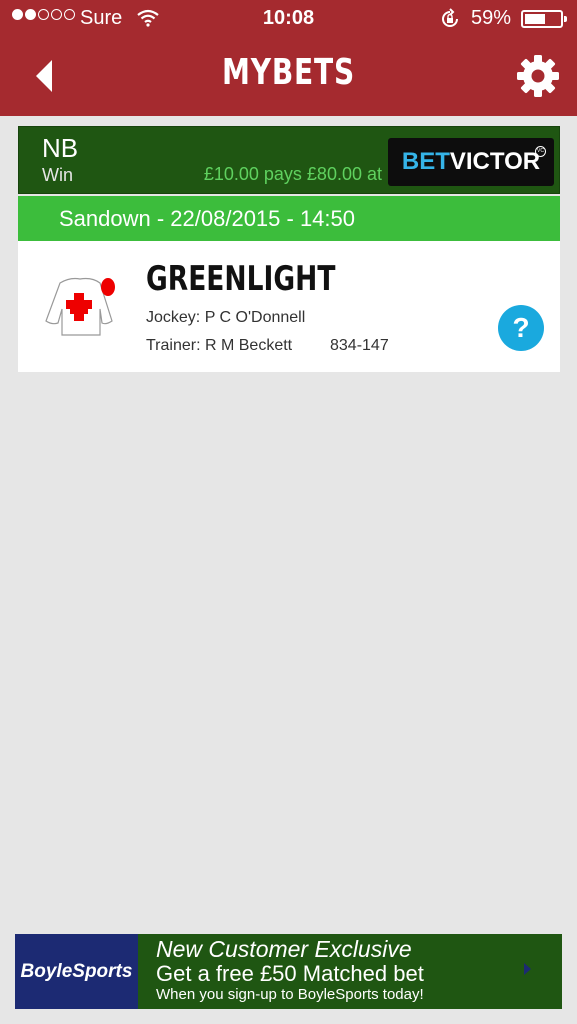 The height and width of the screenshot is (1024, 577). What do you see at coordinates (450, 17) in the screenshot?
I see `rotation-lock-icon` at bounding box center [450, 17].